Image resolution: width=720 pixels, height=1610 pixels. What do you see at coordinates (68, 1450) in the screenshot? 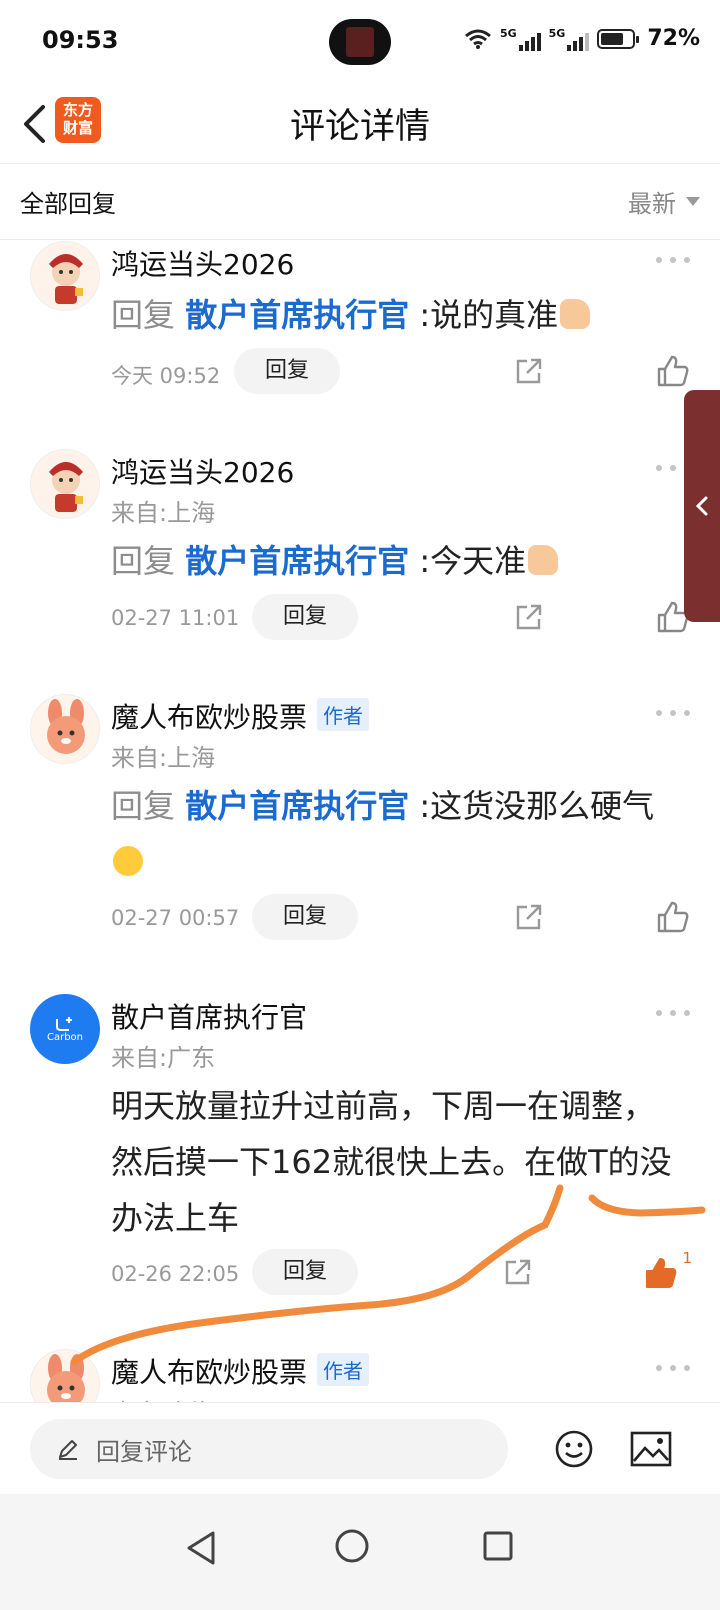
I see `pencil-icon` at bounding box center [68, 1450].